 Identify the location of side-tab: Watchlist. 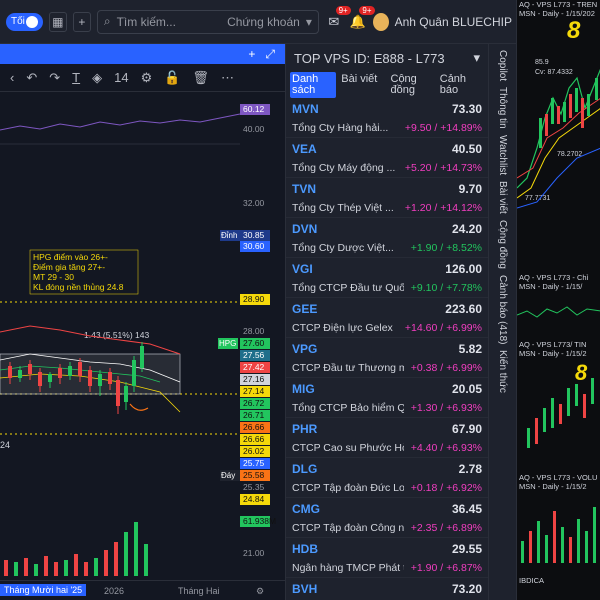
(502, 155).